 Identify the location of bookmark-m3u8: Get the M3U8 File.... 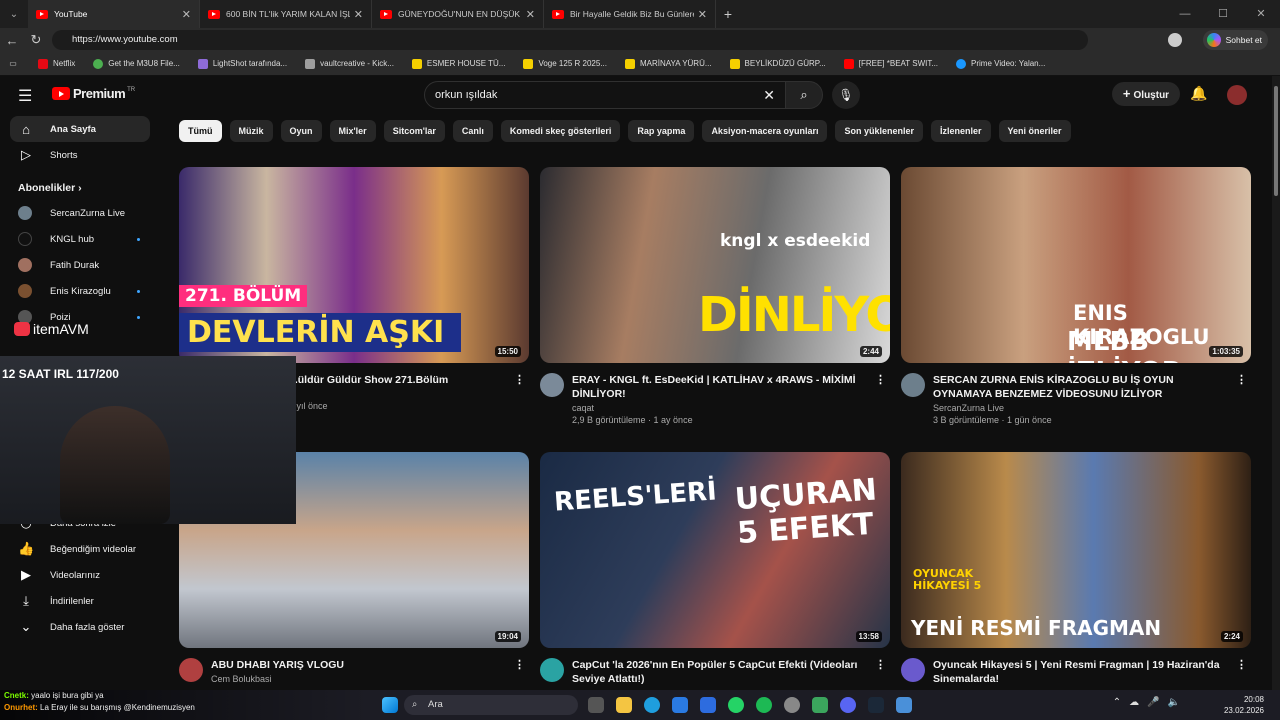
(136, 63).